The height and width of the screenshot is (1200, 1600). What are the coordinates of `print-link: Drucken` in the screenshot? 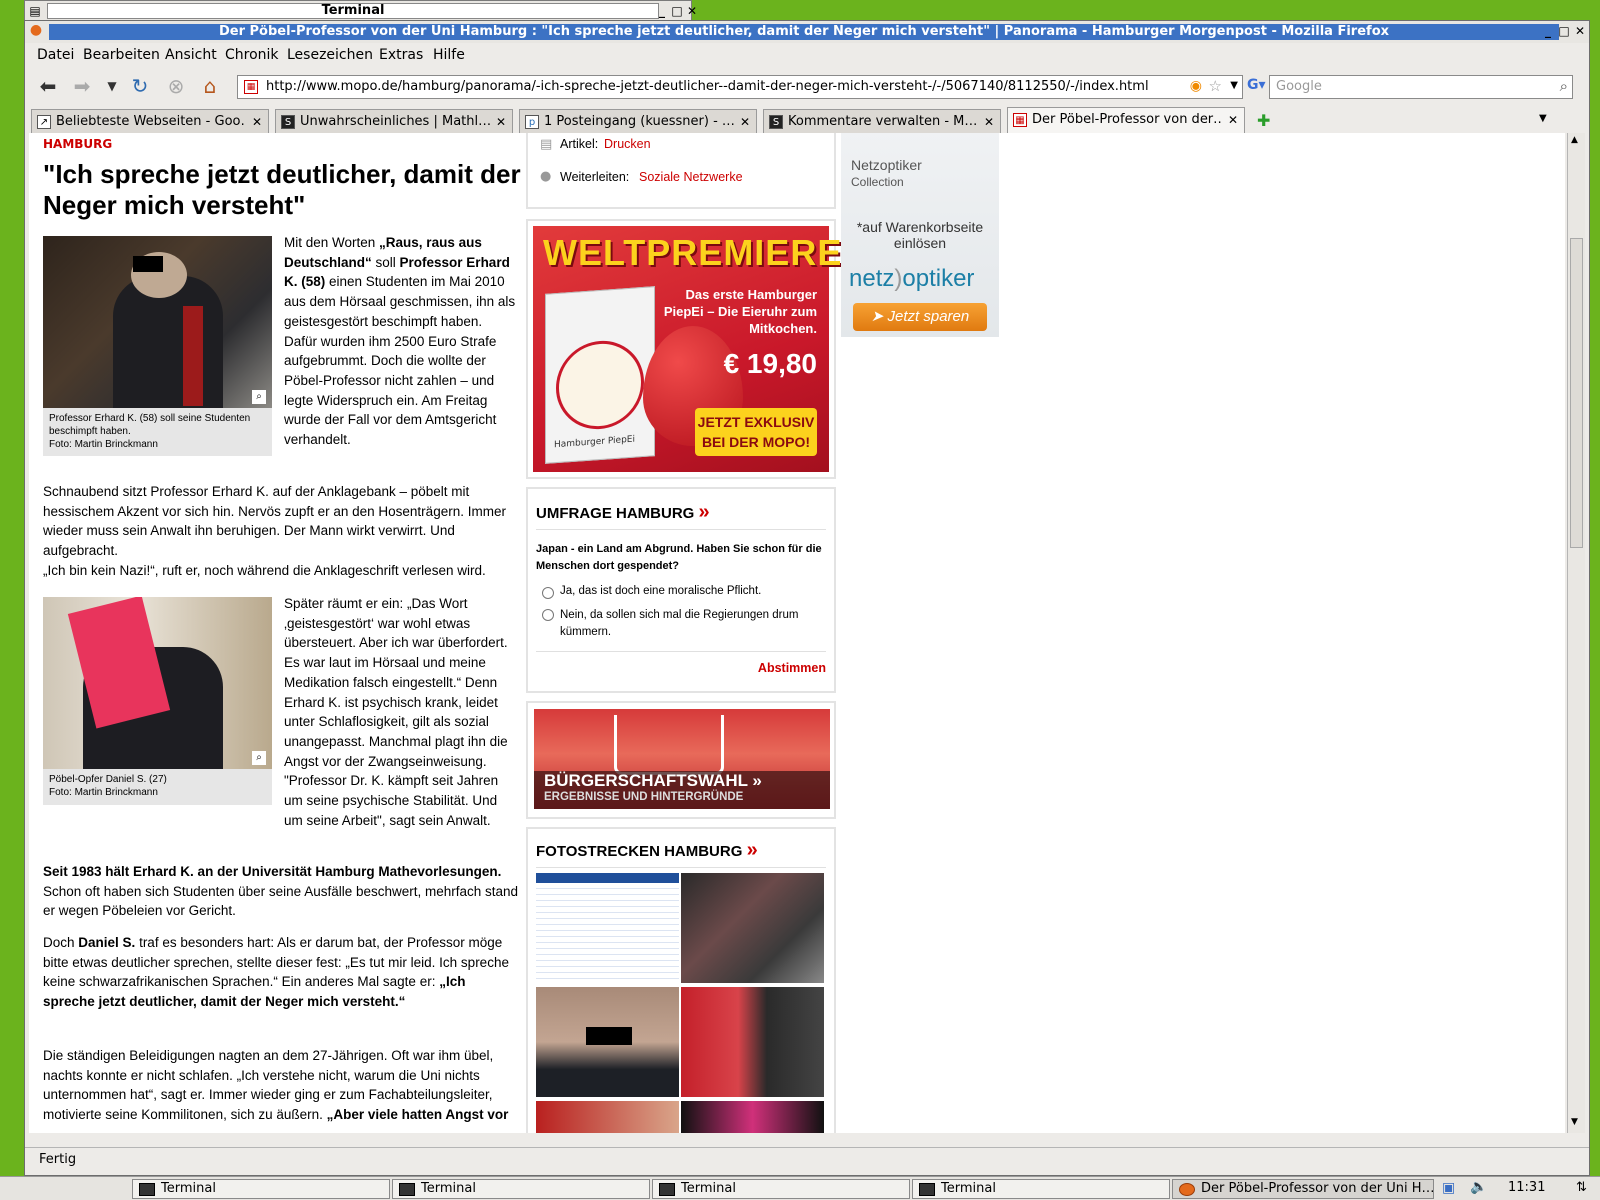 It's located at (627, 145).